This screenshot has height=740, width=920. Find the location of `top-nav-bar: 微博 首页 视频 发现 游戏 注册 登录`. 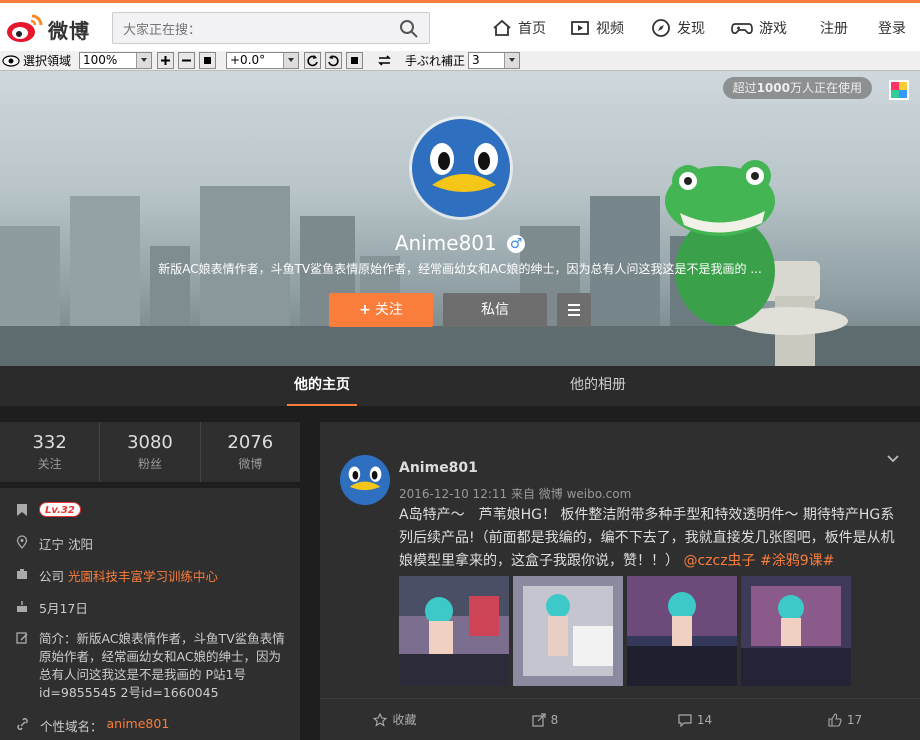

top-nav-bar: 微博 首页 视频 发现 游戏 注册 登录 is located at coordinates (460, 25).